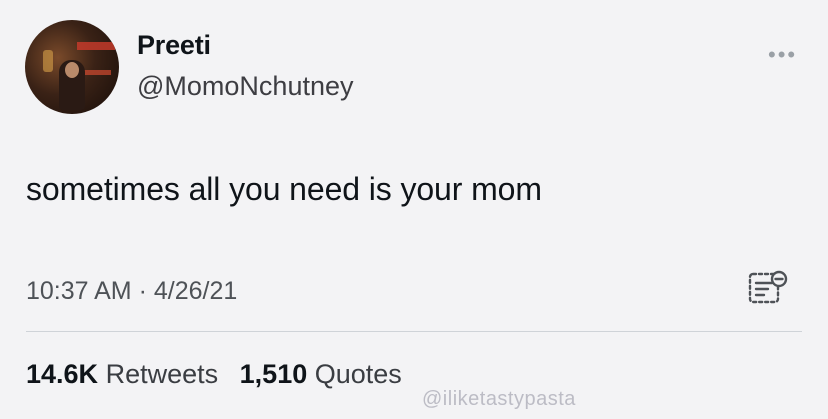 The height and width of the screenshot is (419, 828). Describe the element at coordinates (62, 374) in the screenshot. I see `retweets-count: 14.6K` at that location.